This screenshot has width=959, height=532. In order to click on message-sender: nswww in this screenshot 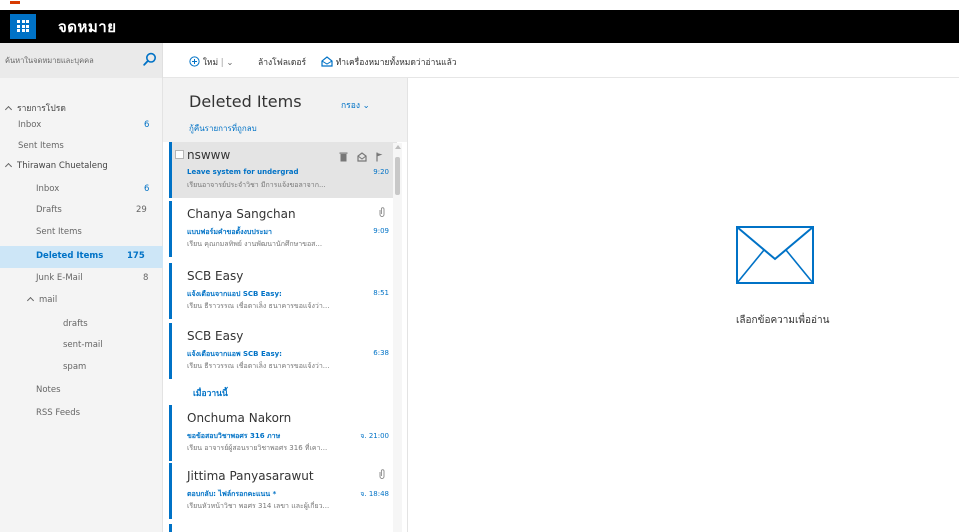, I will do `click(209, 155)`.